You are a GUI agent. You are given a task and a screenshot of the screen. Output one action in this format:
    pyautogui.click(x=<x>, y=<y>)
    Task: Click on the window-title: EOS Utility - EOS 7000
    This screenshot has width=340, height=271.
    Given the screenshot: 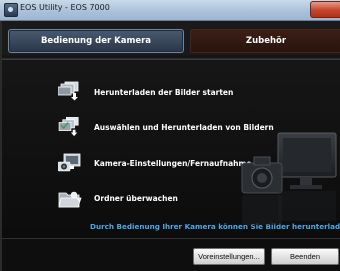 What is the action you would take?
    pyautogui.click(x=65, y=7)
    